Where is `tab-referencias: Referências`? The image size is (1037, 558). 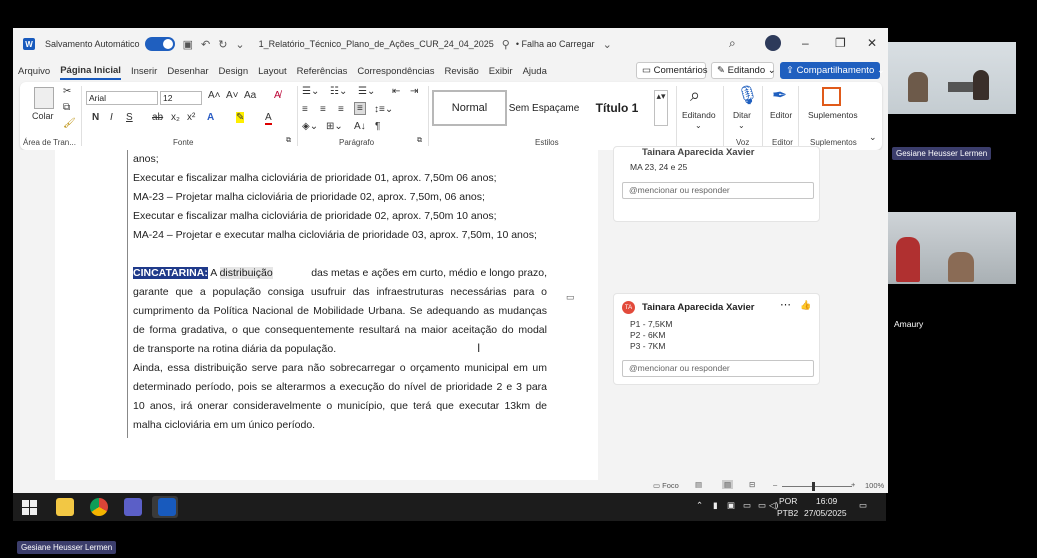
tab-referencias: Referências is located at coordinates (322, 72).